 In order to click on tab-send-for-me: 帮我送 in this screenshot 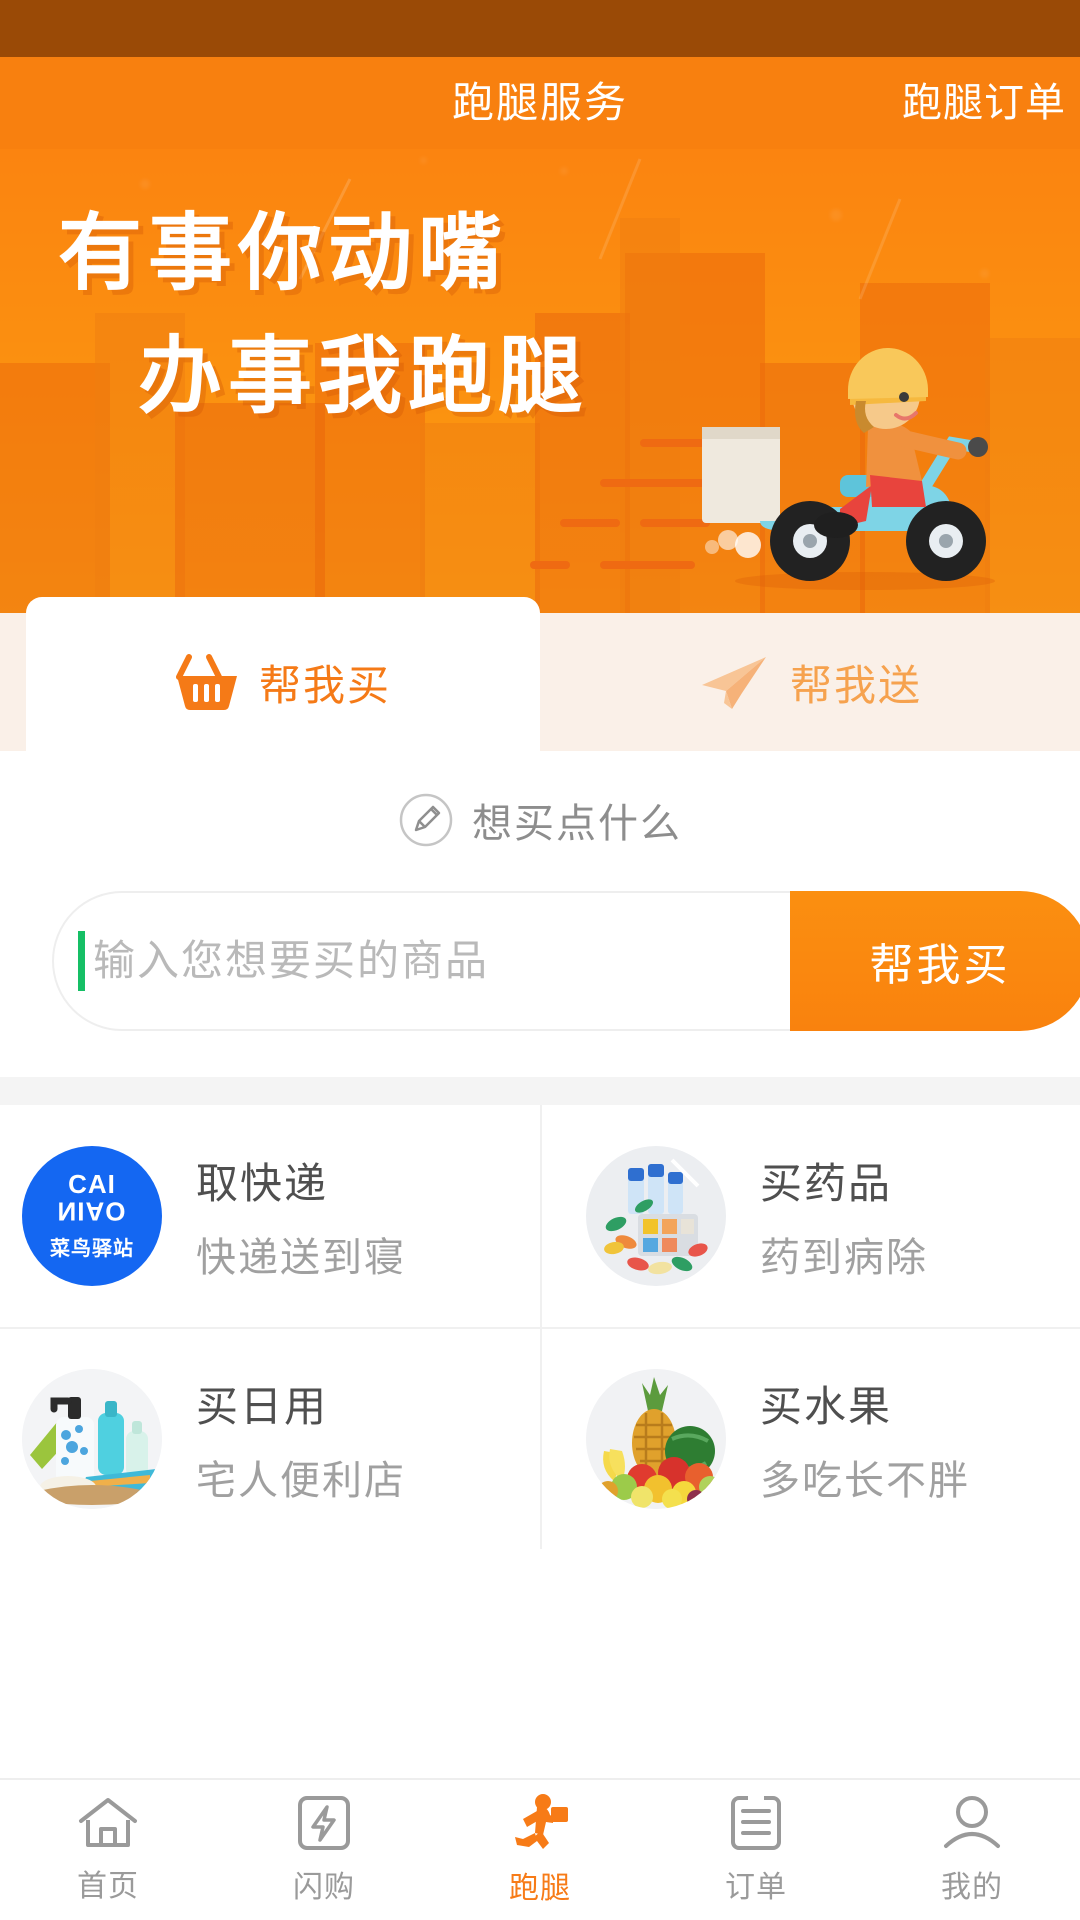, I will do `click(810, 682)`.